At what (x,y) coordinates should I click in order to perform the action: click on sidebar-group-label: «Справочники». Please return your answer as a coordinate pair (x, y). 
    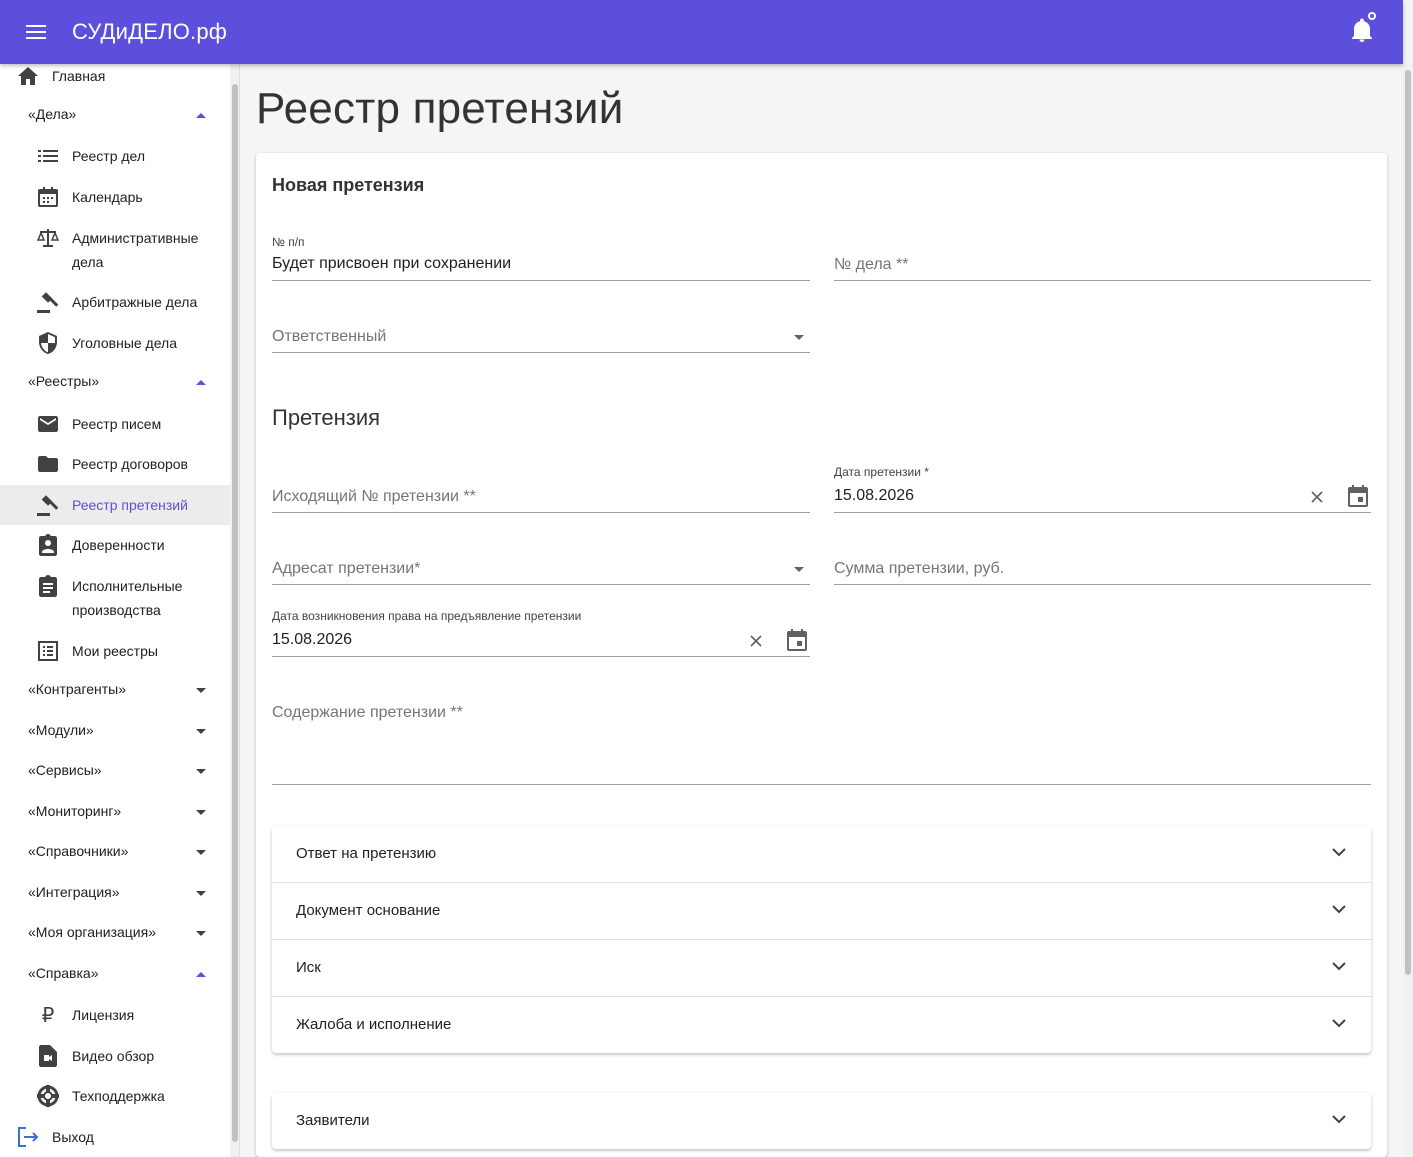
    Looking at the image, I should click on (78, 851).